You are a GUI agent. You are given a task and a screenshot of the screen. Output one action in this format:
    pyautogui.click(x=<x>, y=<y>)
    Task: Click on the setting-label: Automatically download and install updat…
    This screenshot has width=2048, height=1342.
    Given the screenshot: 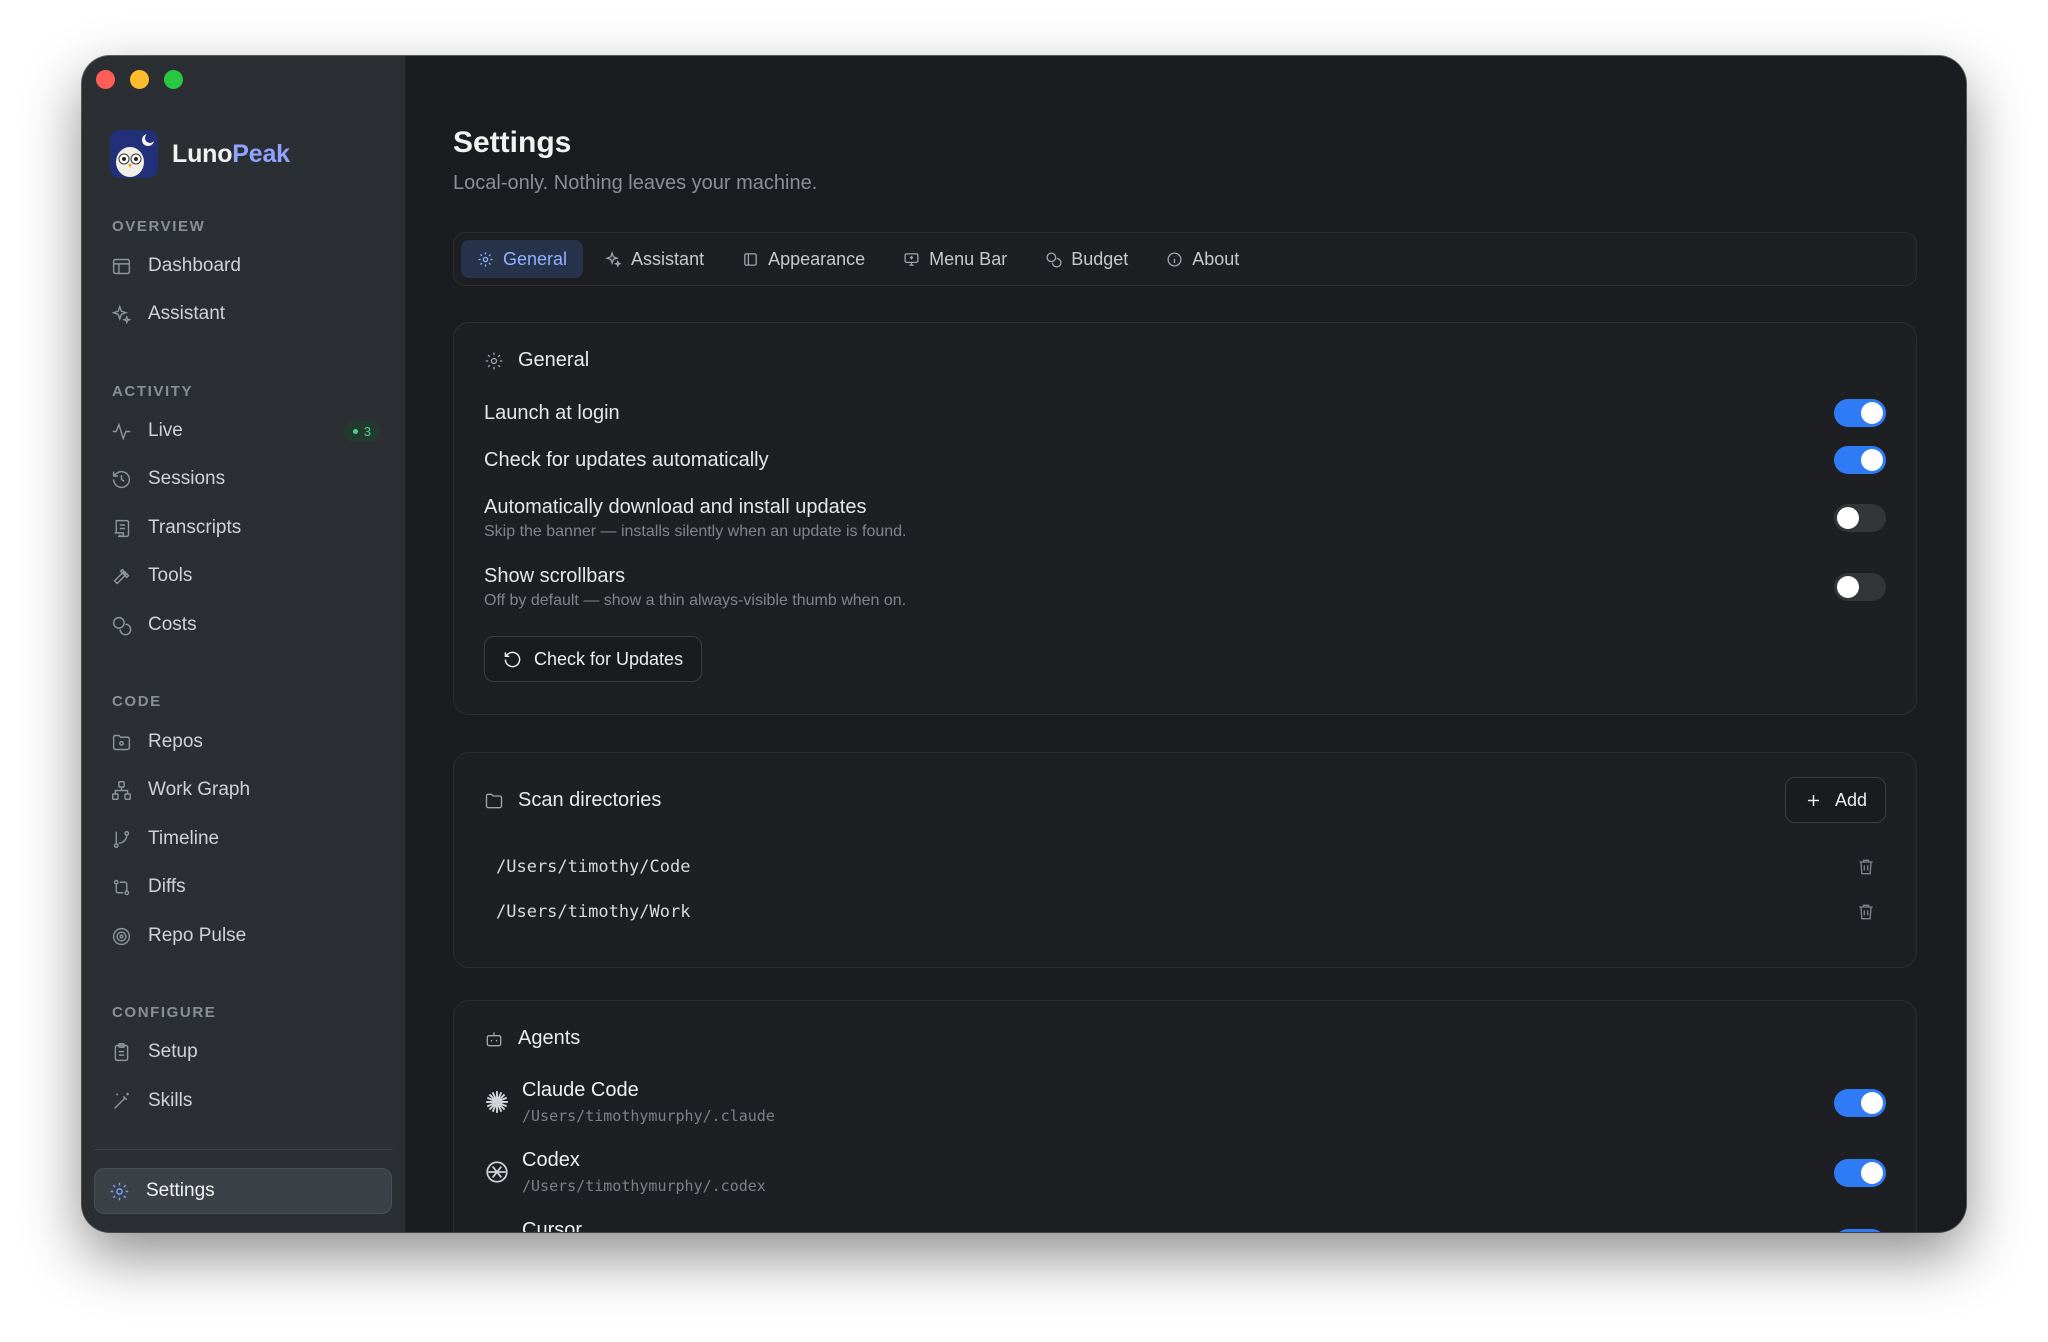 What is the action you would take?
    pyautogui.click(x=675, y=507)
    